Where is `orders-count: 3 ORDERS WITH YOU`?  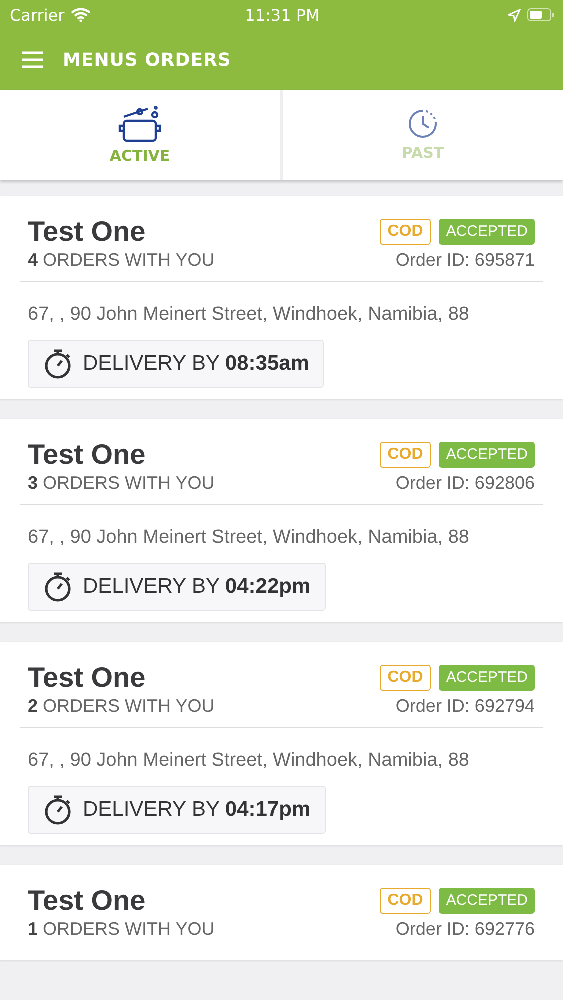
orders-count: 3 ORDERS WITH YOU is located at coordinates (121, 483).